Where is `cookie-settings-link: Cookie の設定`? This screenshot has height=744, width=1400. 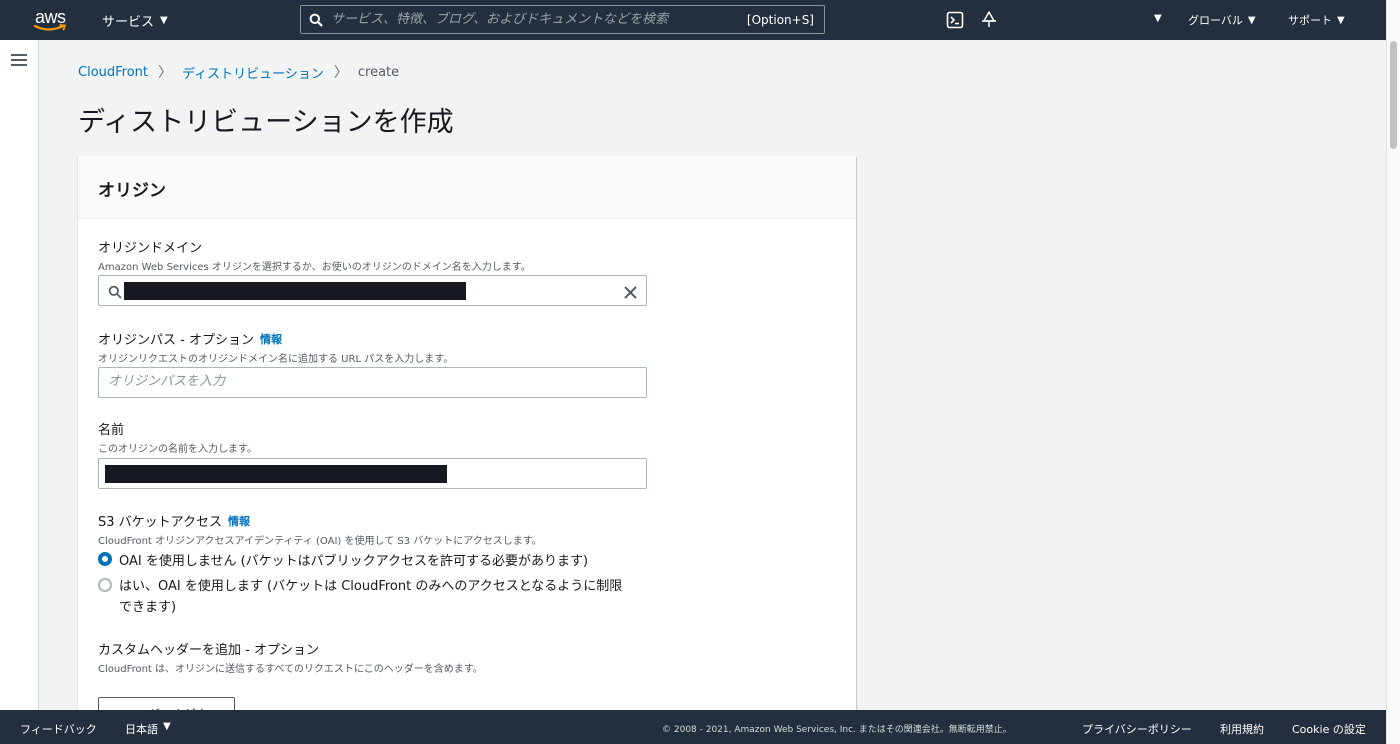
cookie-settings-link: Cookie の設定 is located at coordinates (1329, 729).